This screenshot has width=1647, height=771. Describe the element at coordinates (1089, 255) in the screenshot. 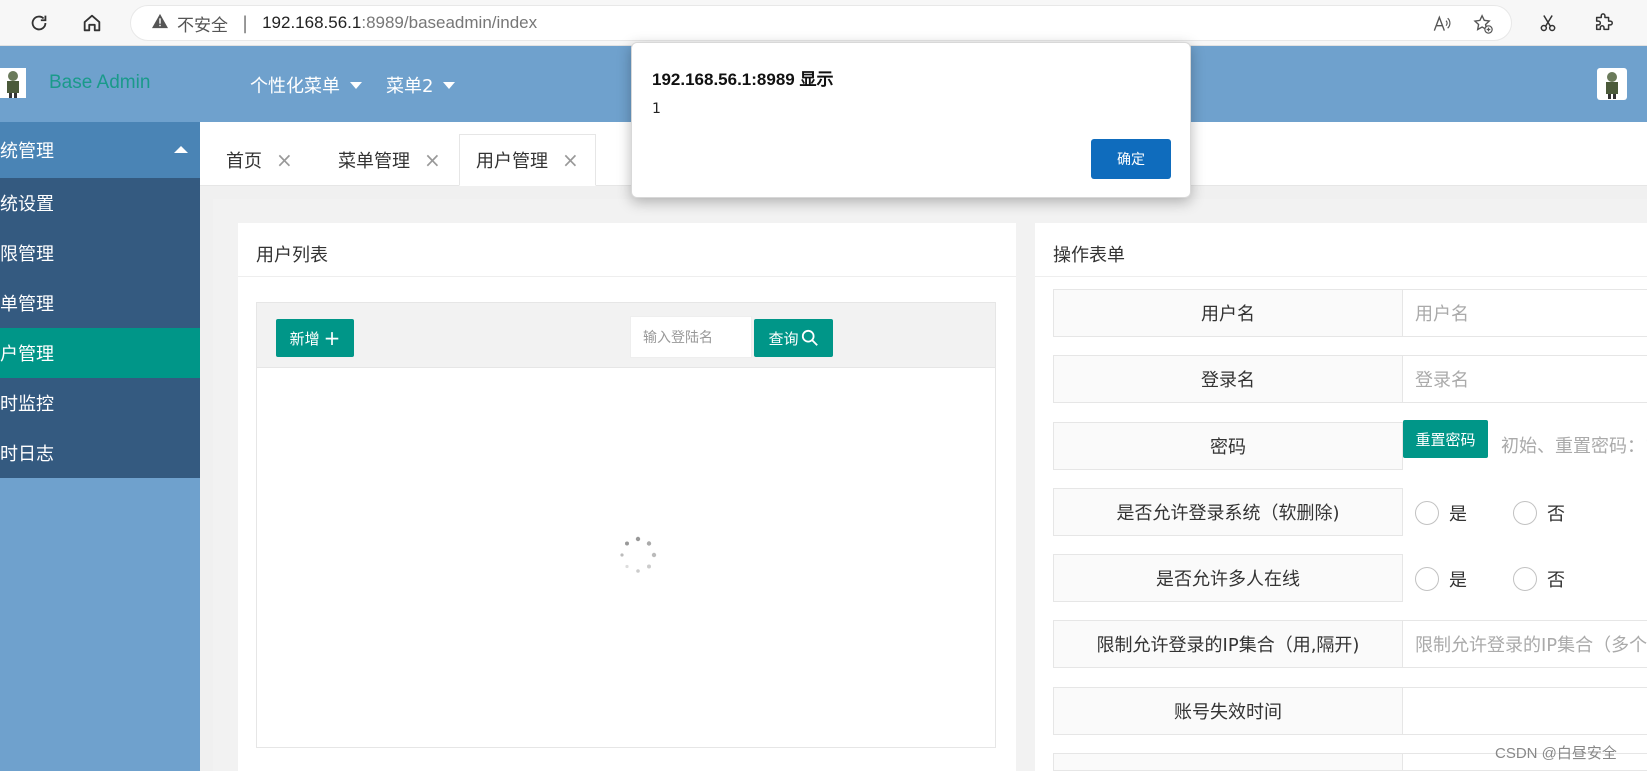

I see `panel-title: 操作表单` at that location.